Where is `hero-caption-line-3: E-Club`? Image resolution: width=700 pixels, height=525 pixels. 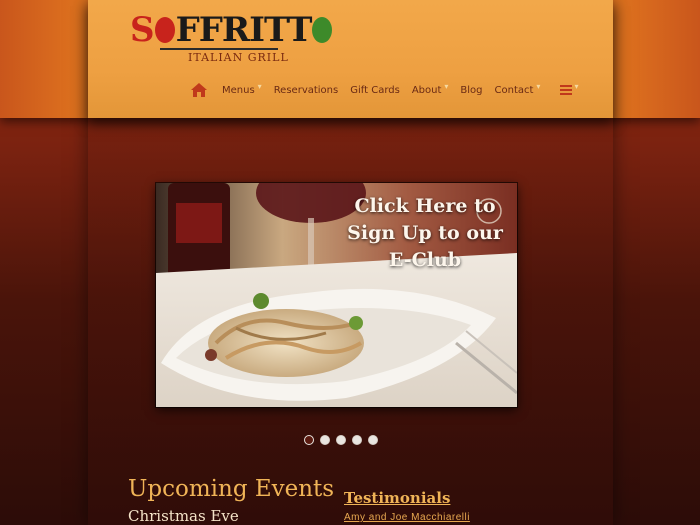
hero-caption-line-3: E-Club is located at coordinates (425, 260).